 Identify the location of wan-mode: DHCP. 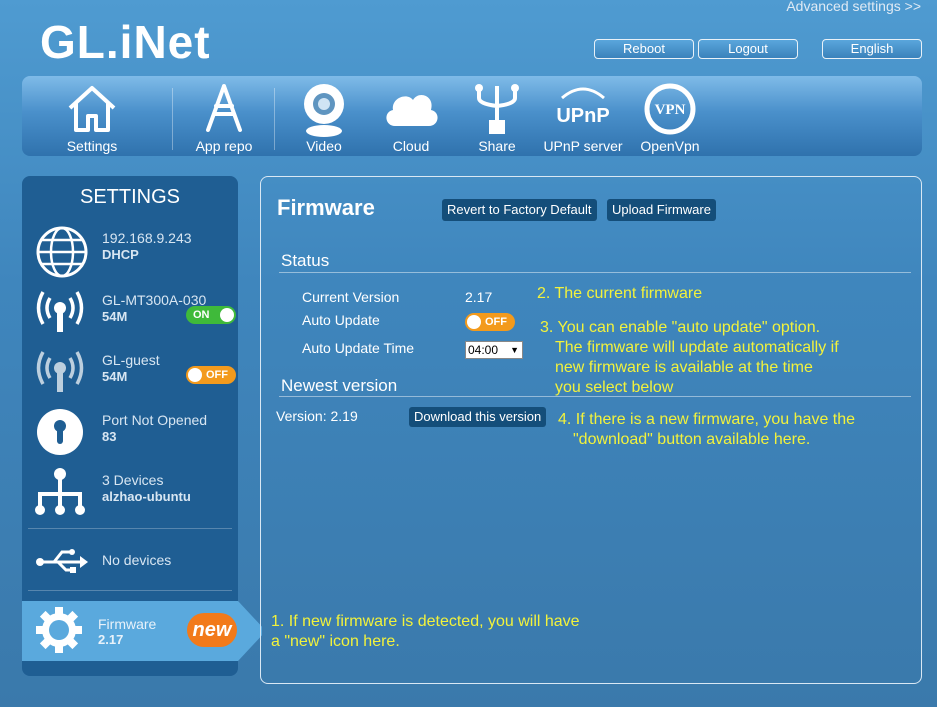
(120, 254).